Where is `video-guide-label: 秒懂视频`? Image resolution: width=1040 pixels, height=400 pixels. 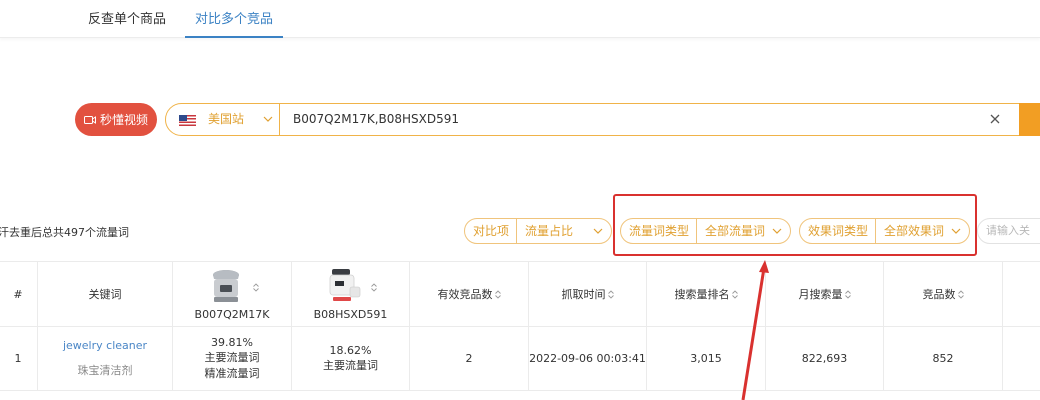 video-guide-label: 秒懂视频 is located at coordinates (123, 120).